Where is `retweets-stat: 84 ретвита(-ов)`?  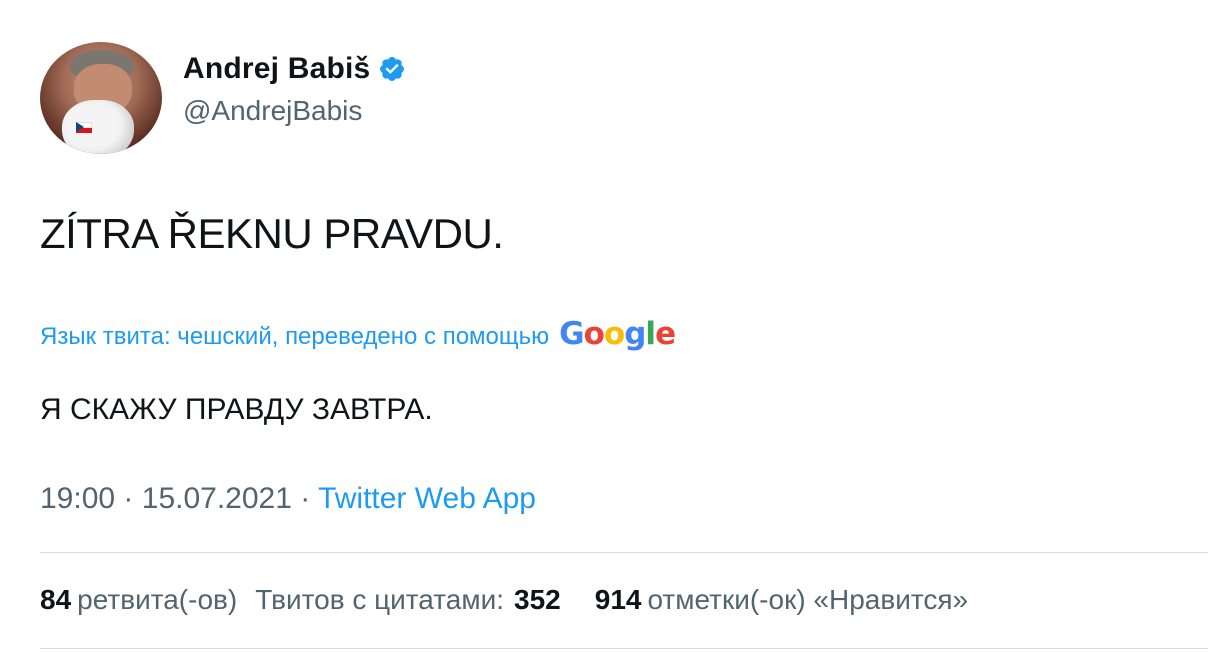 retweets-stat: 84 ретвита(-ов) is located at coordinates (138, 600).